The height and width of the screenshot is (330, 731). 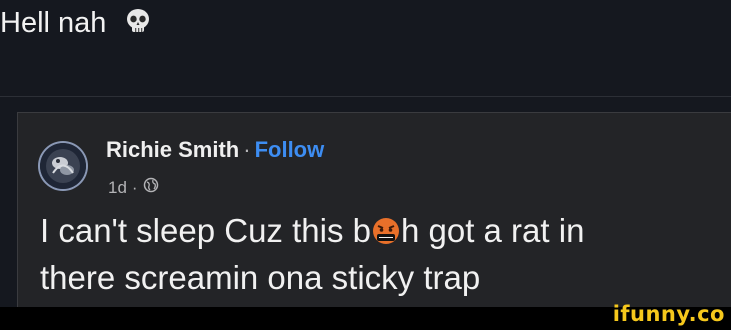 I want to click on avatar, so click(x=63, y=166).